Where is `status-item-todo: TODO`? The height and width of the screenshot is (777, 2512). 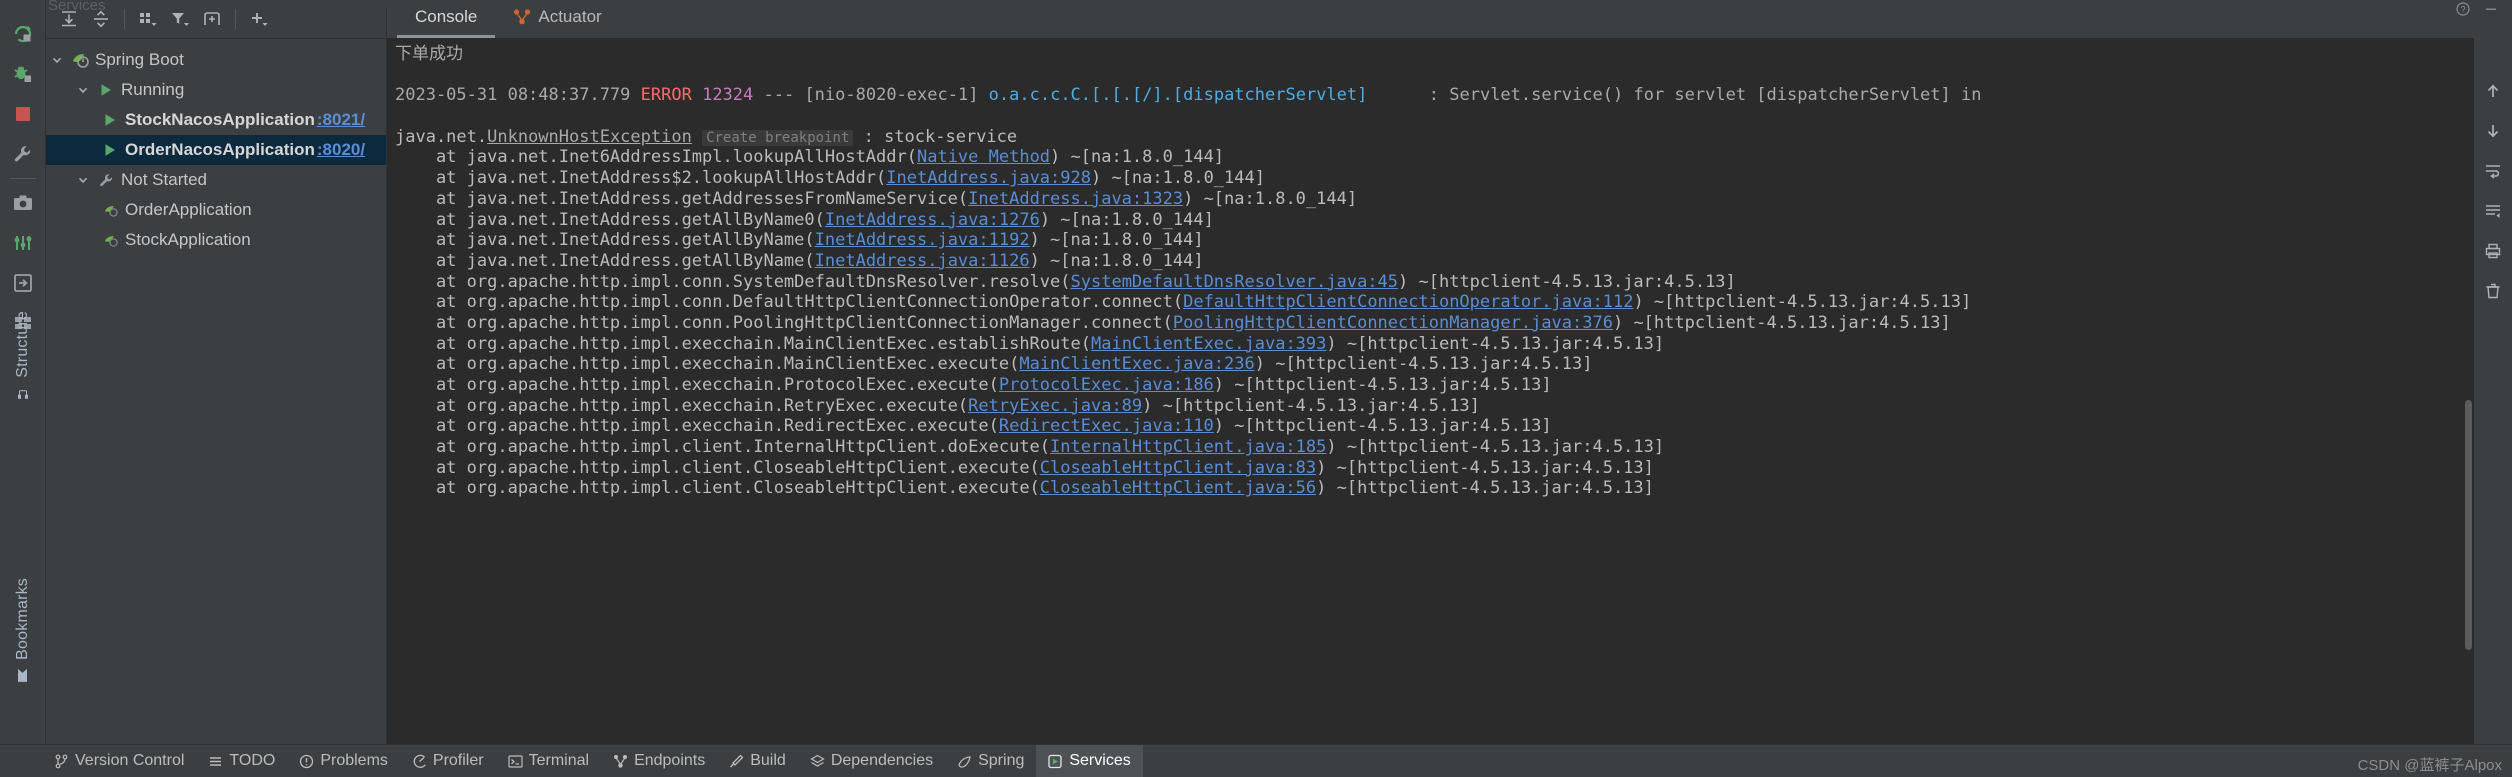
status-item-todo: TODO is located at coordinates (241, 761).